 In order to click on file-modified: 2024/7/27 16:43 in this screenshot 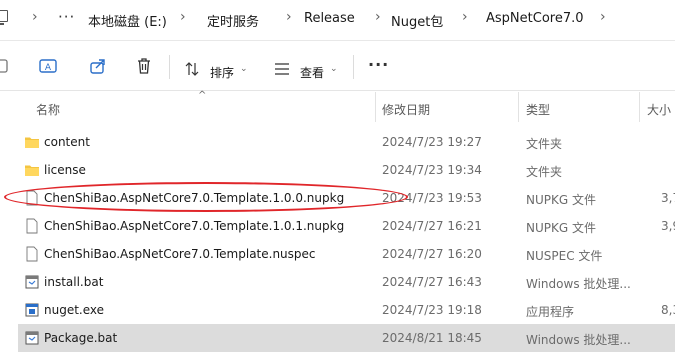, I will do `click(432, 282)`.